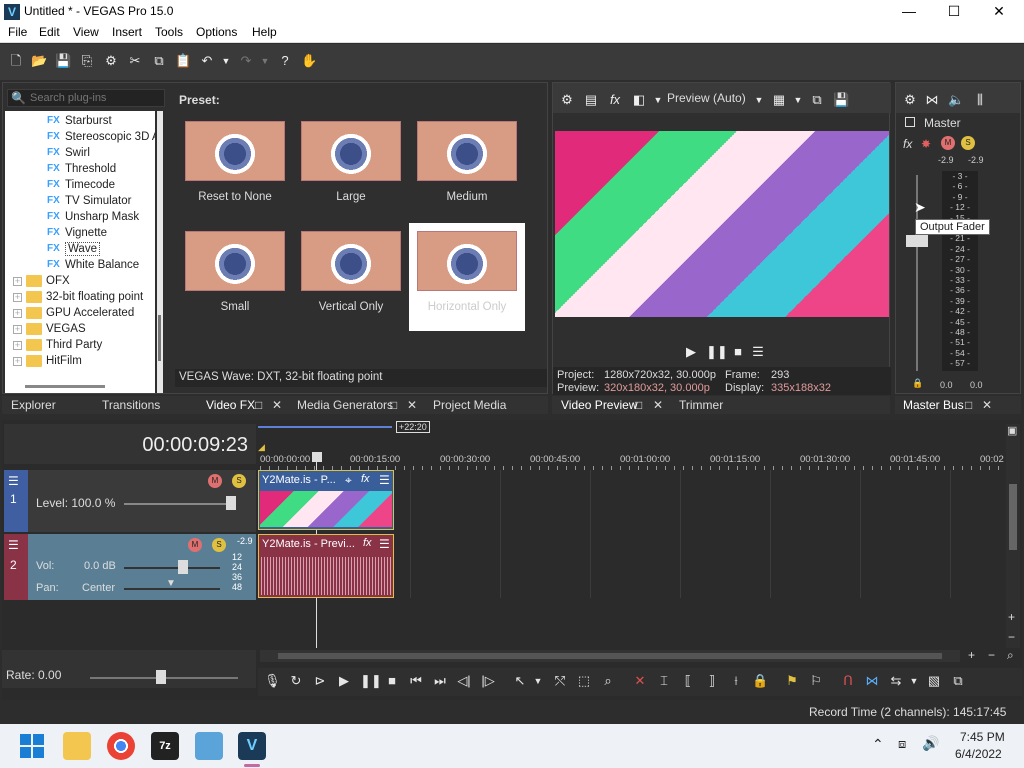  I want to click on tree-item-white-balance: FX White Balance, so click(93, 267).